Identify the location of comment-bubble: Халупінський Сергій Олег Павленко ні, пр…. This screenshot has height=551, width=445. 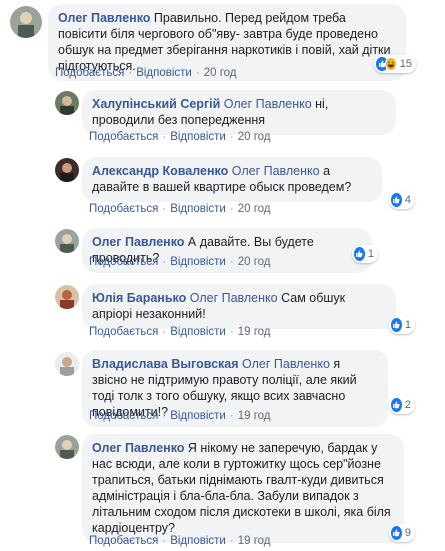
(239, 112).